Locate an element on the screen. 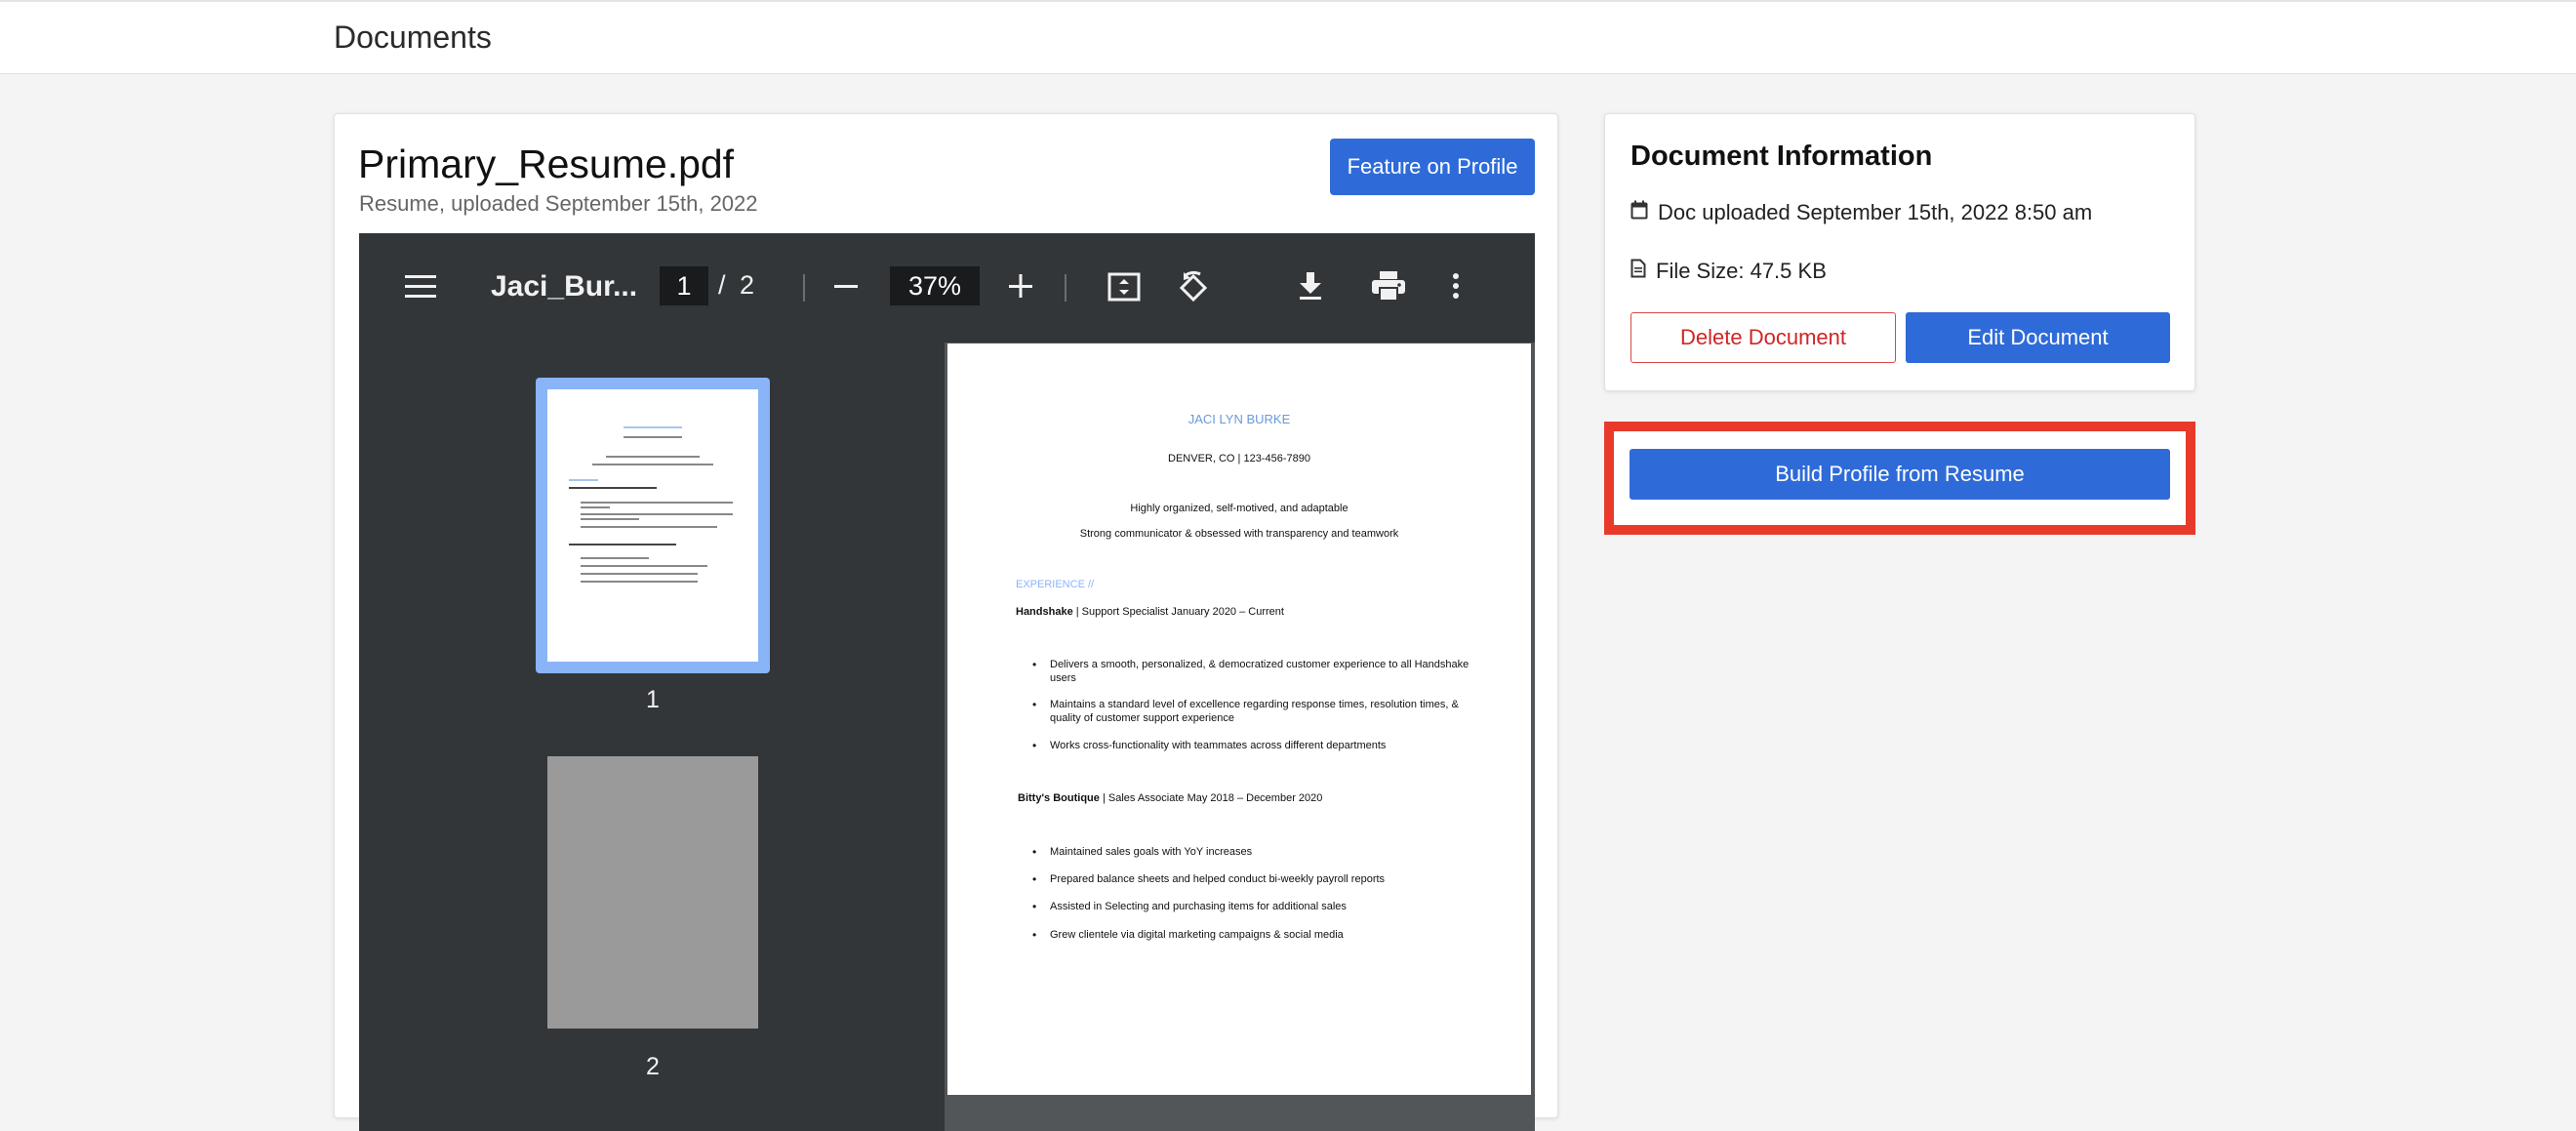 This screenshot has width=2576, height=1131. info-title: Document Information is located at coordinates (1781, 156).